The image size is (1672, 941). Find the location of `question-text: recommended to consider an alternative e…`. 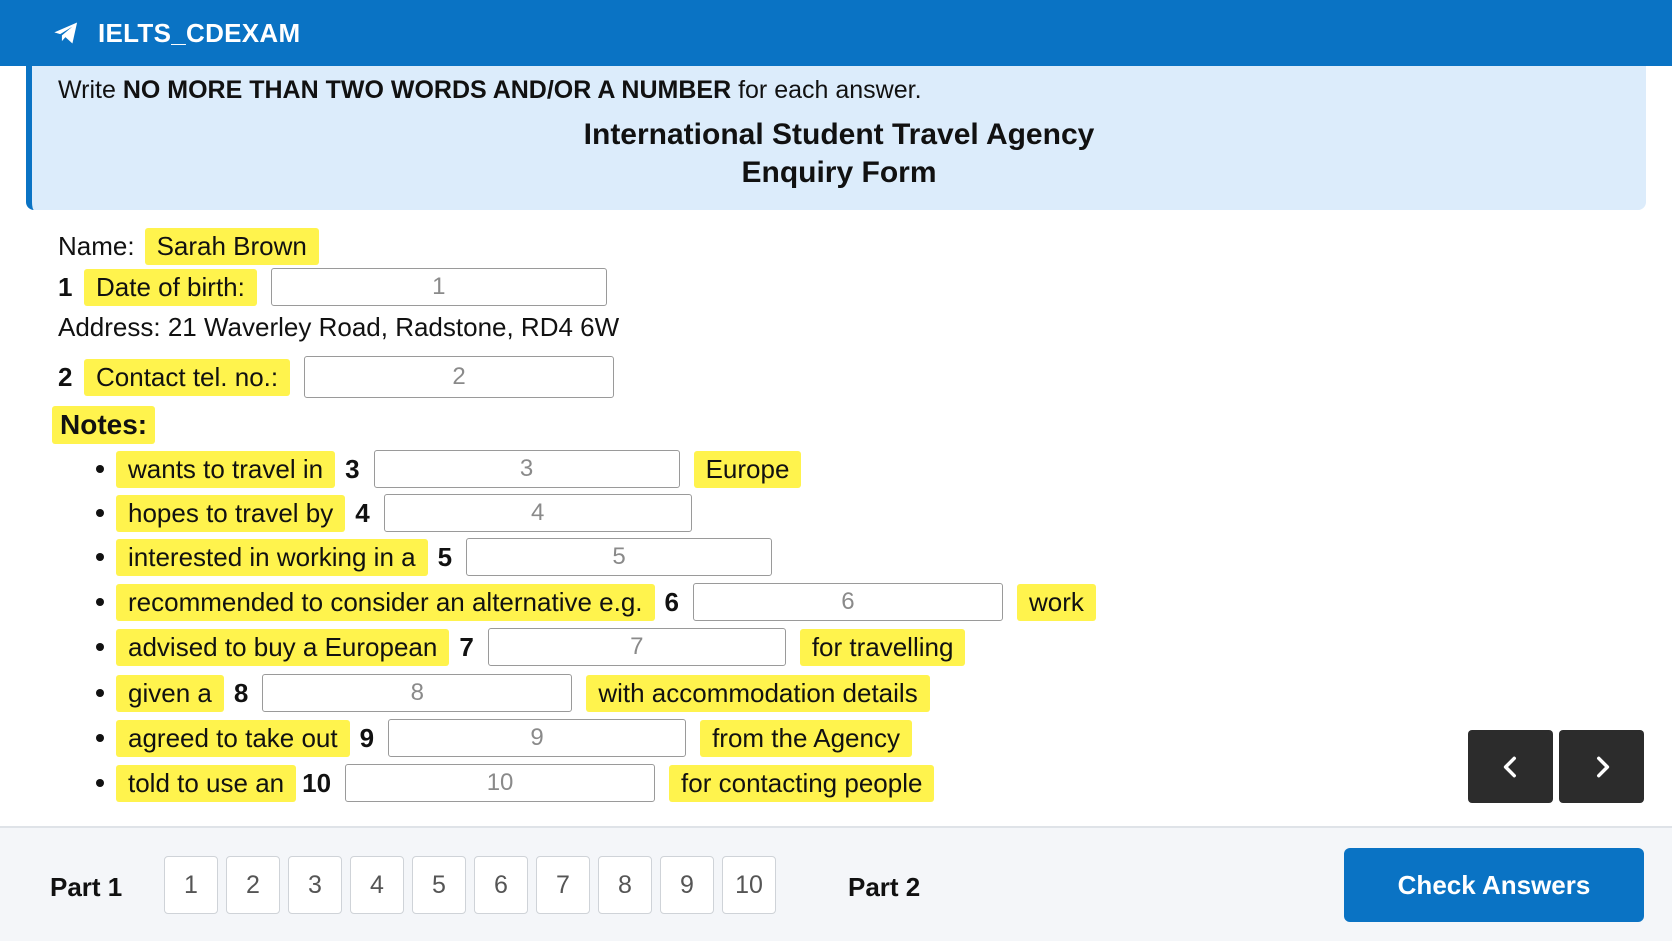

question-text: recommended to consider an alternative e… is located at coordinates (385, 602).